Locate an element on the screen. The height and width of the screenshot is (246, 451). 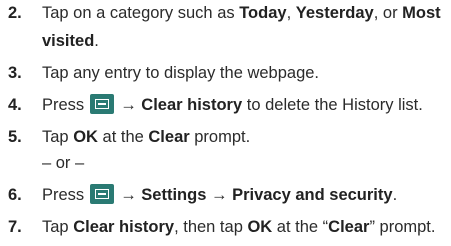
step-text: Press → Settings → Privacy and security. is located at coordinates (219, 195).